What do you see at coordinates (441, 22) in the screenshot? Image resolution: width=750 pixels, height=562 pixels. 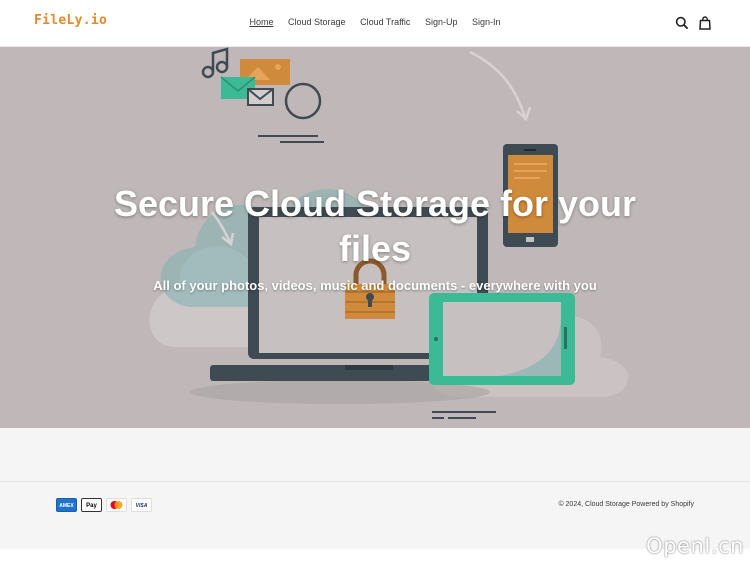 I see `nav-item-sign-up: Sign-Up` at bounding box center [441, 22].